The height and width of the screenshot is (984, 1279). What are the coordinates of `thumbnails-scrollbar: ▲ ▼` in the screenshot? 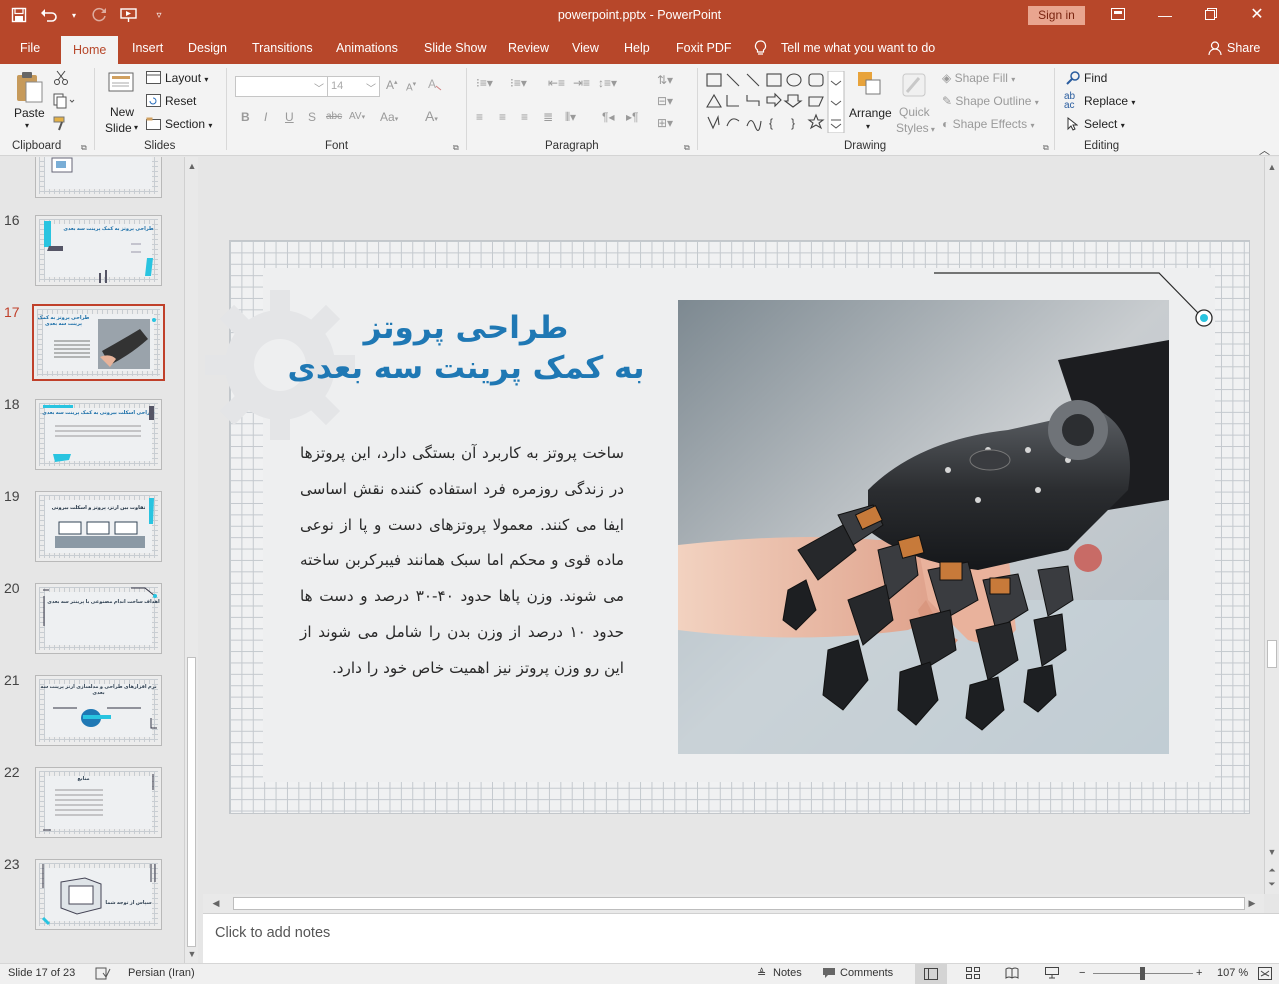 It's located at (191, 560).